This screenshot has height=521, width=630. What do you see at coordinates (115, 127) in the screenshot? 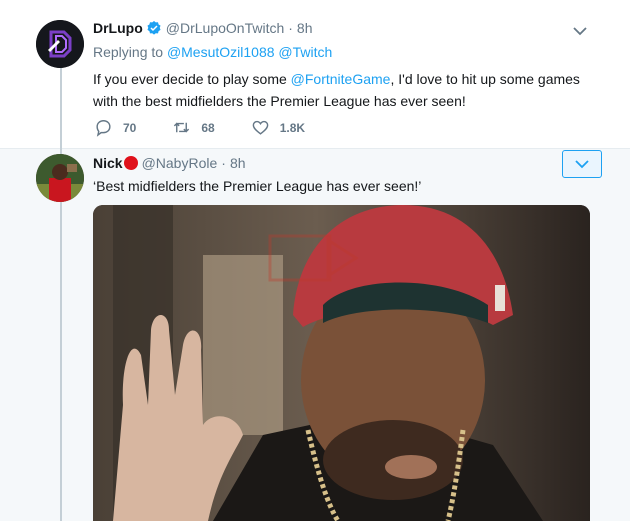
I see `reply-button: 70` at bounding box center [115, 127].